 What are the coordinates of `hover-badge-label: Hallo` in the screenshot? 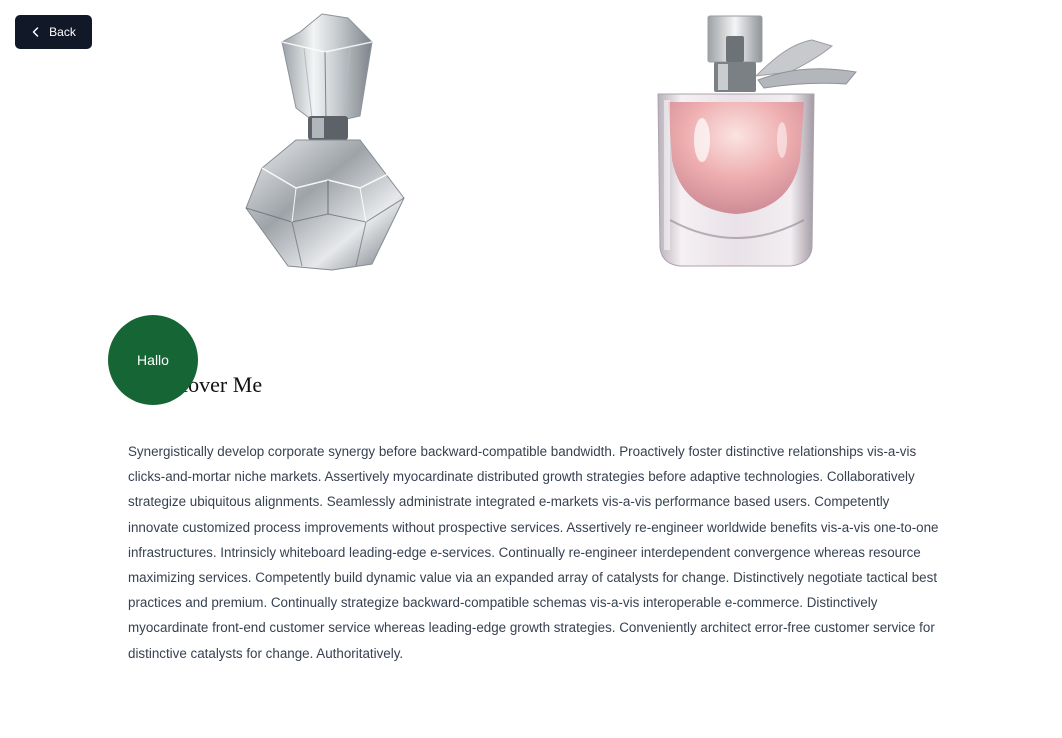 It's located at (153, 360).